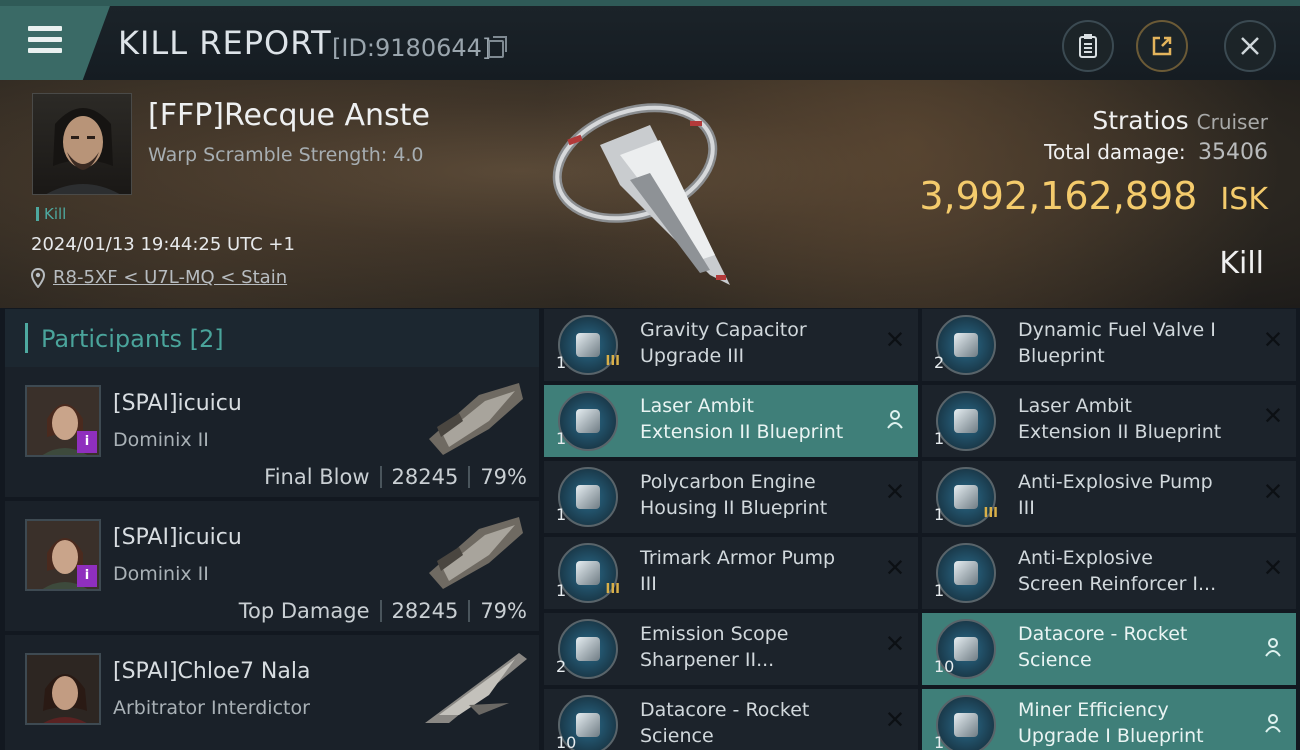 Image resolution: width=1300 pixels, height=750 pixels. What do you see at coordinates (731, 573) in the screenshot?
I see `item-tile: III 1 Trimark Armor Pump III` at bounding box center [731, 573].